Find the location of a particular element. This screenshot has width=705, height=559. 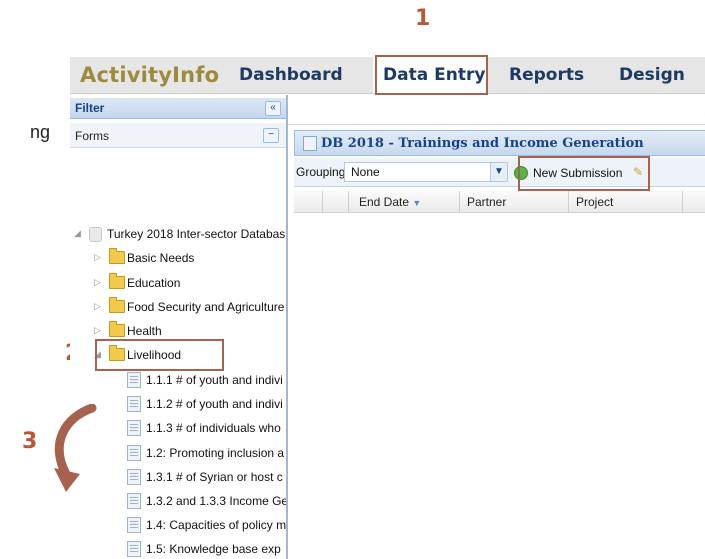

tree-form-label: 1.4: Capacities of policy m is located at coordinates (216, 525).